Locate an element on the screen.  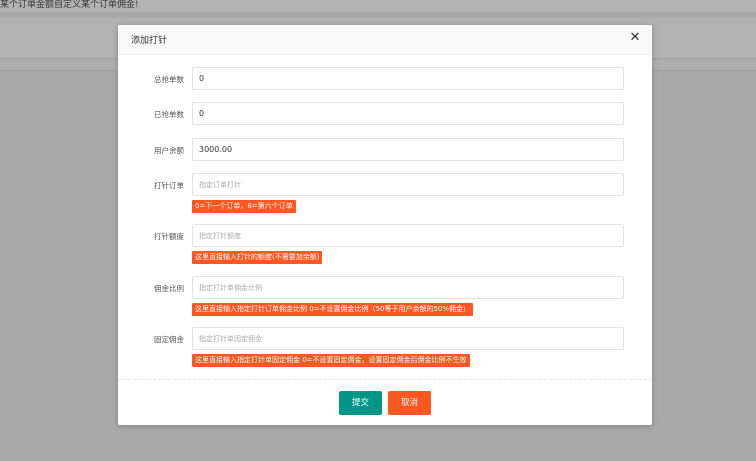
field-label: 佣金比例 is located at coordinates (169, 288).